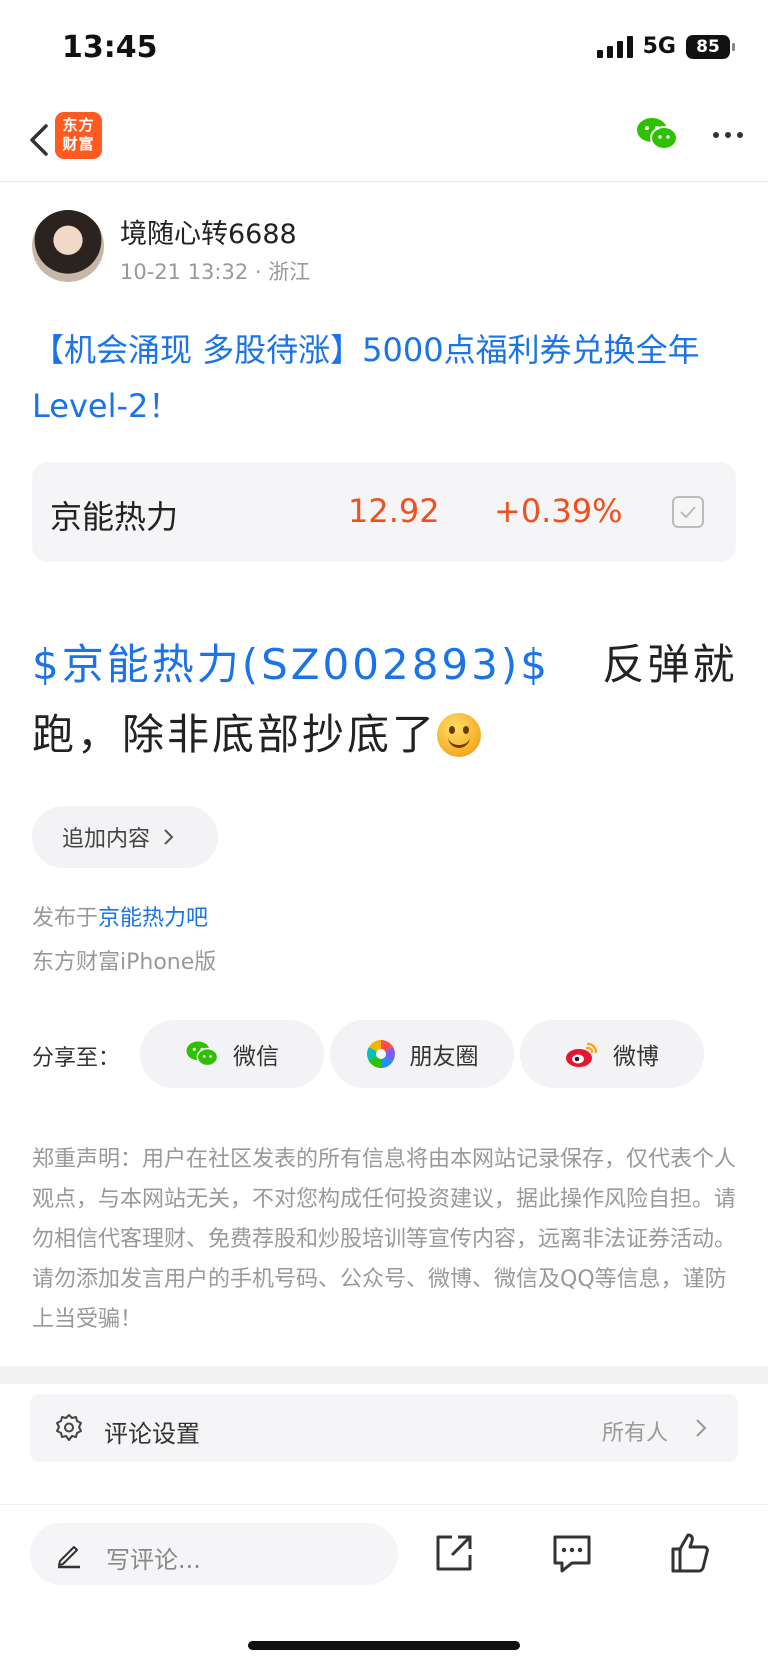 The height and width of the screenshot is (1663, 768). What do you see at coordinates (384, 1375) in the screenshot?
I see `section-divider` at bounding box center [384, 1375].